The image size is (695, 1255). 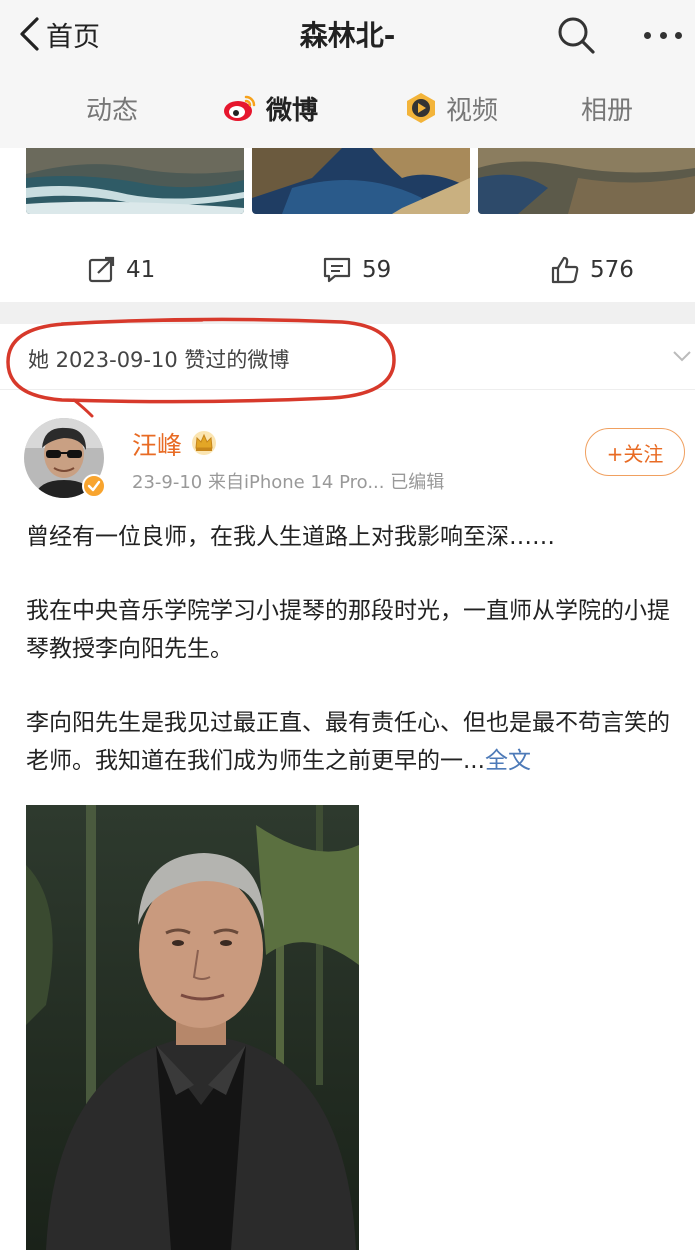 I want to click on weibo-icon, so click(x=240, y=108).